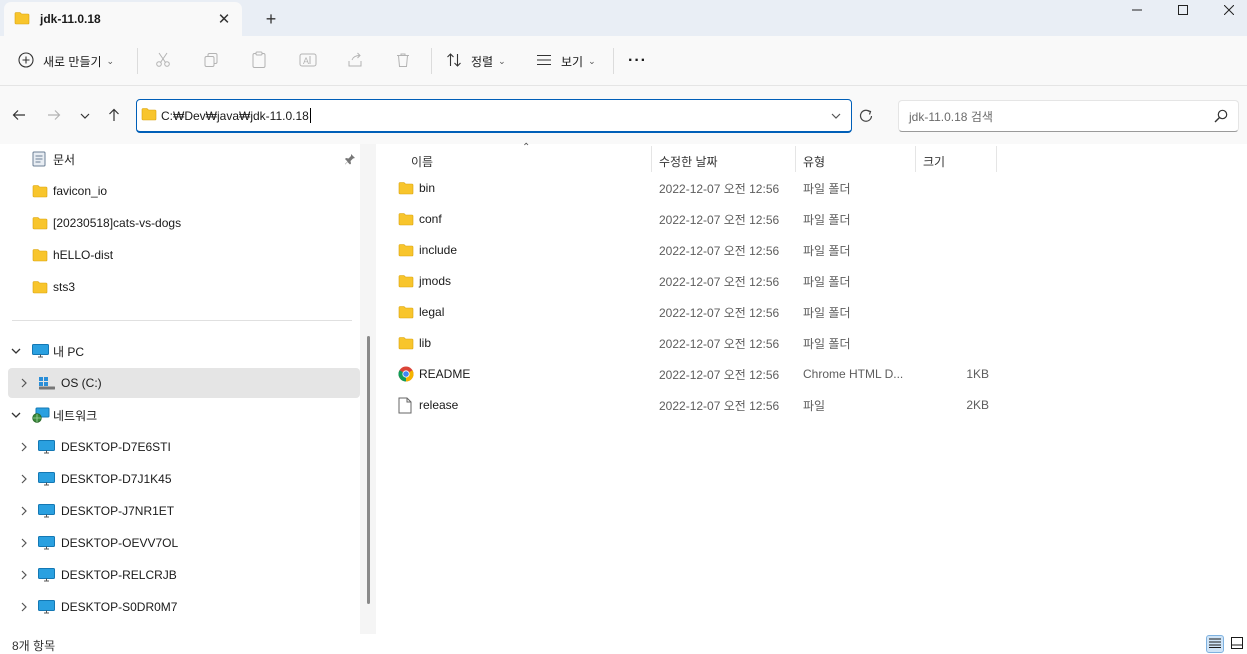  What do you see at coordinates (445, 374) in the screenshot?
I see `file-name: README` at bounding box center [445, 374].